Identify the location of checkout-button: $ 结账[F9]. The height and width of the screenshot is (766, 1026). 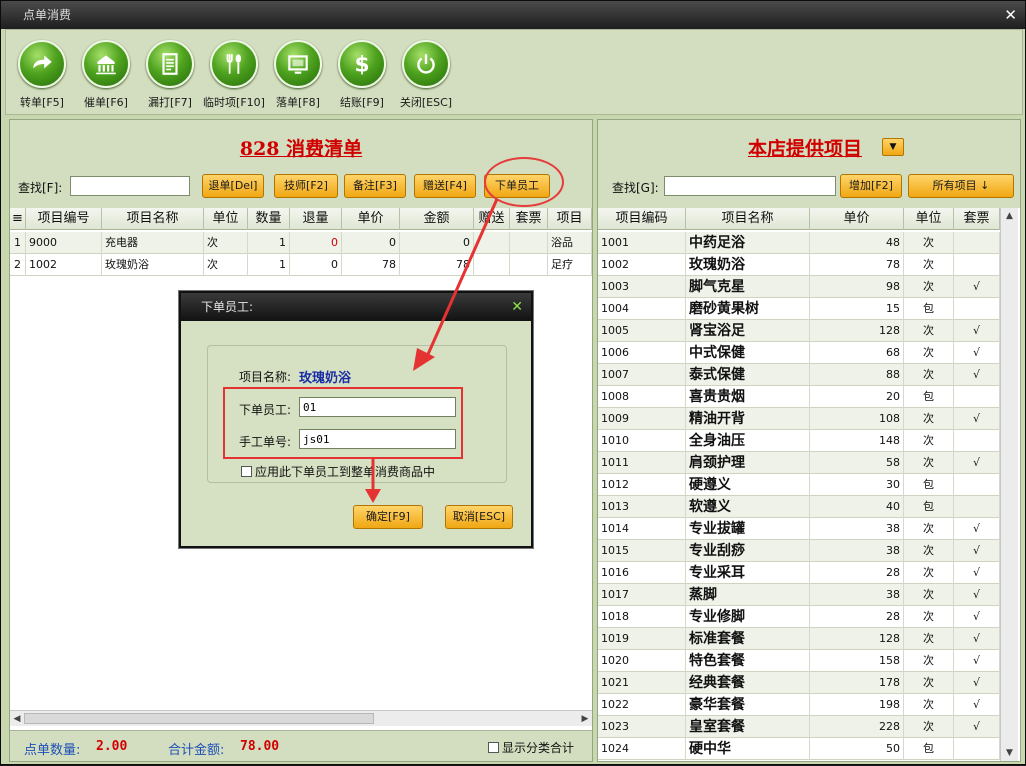
(362, 75).